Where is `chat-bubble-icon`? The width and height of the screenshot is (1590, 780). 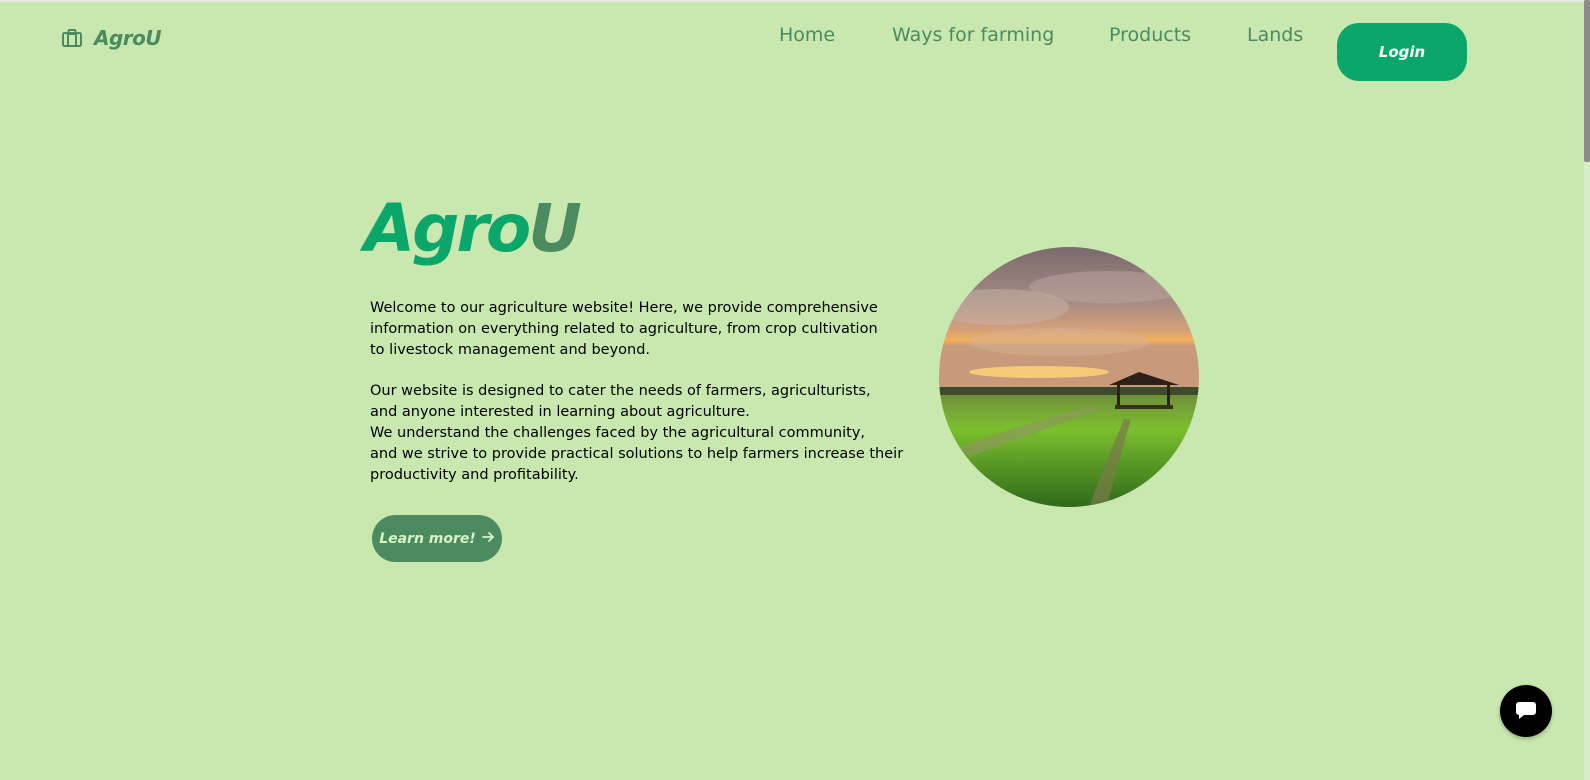
chat-bubble-icon is located at coordinates (1526, 711).